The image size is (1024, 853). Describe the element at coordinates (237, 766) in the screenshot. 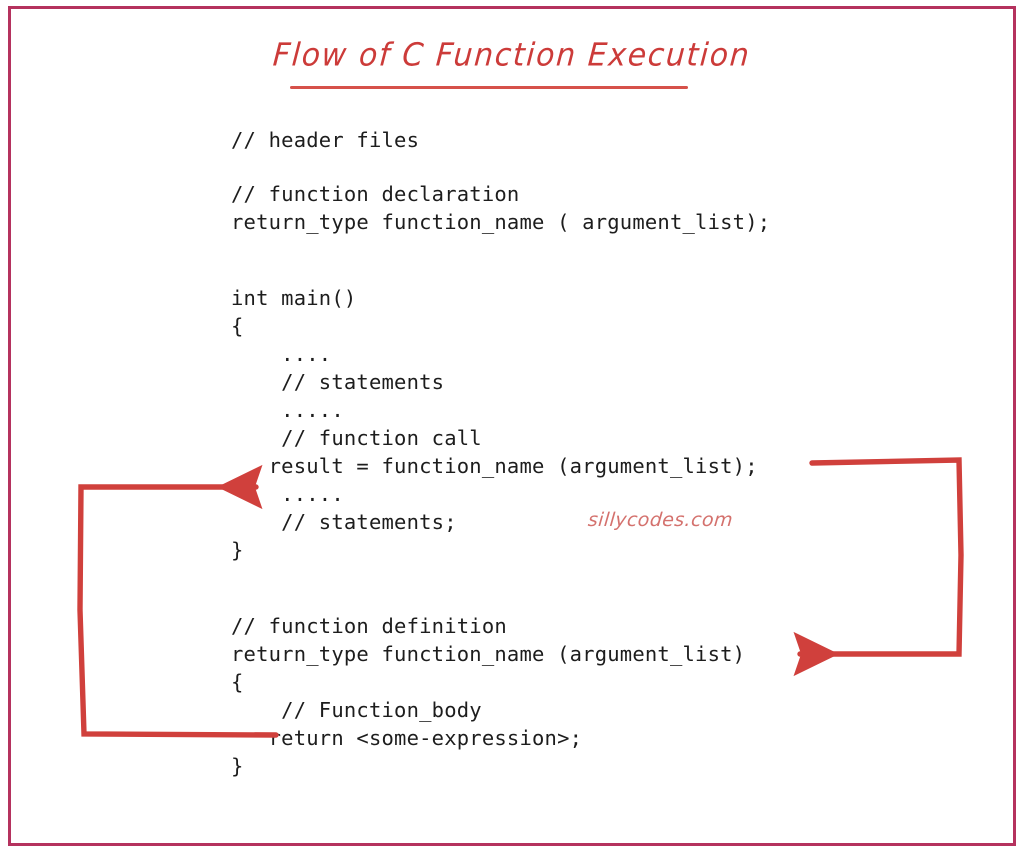

I see `code-line-function-close-brace: }` at that location.